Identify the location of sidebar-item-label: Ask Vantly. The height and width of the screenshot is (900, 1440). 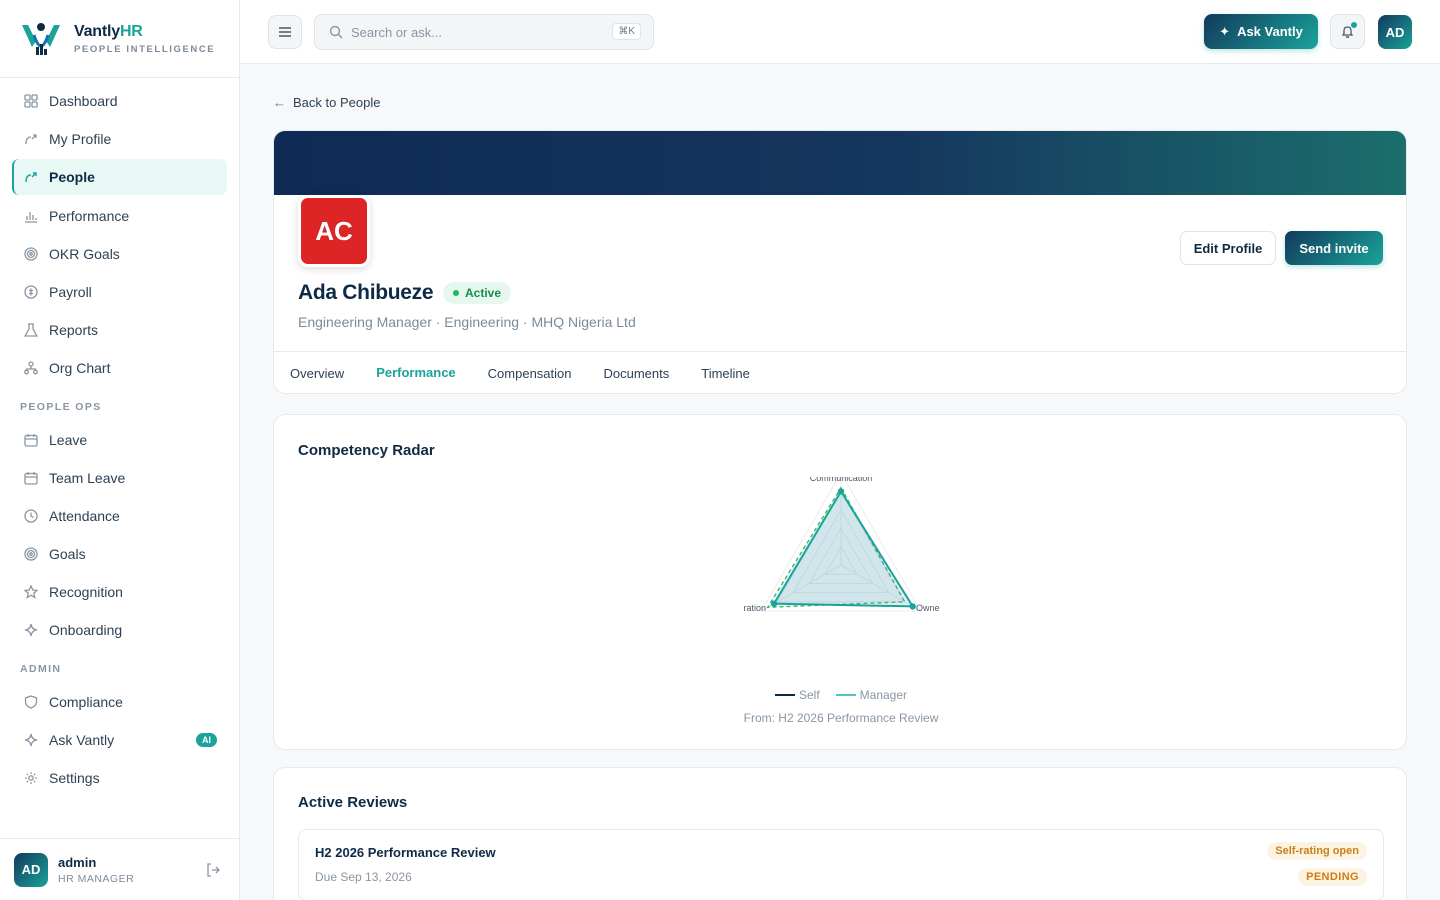
(82, 739).